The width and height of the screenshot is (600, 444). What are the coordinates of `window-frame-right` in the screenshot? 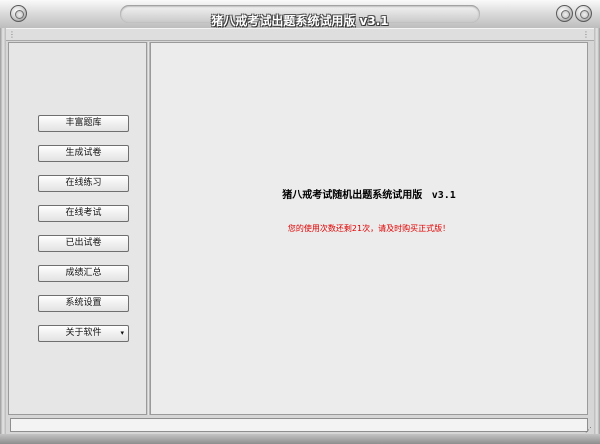 It's located at (597, 236).